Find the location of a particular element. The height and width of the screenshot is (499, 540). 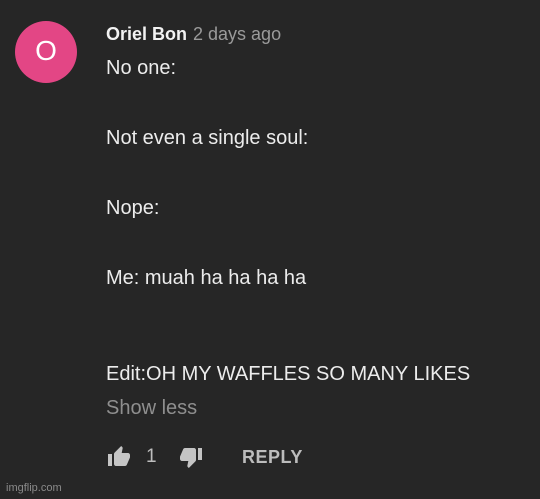

thumbs-down-icon is located at coordinates (191, 458).